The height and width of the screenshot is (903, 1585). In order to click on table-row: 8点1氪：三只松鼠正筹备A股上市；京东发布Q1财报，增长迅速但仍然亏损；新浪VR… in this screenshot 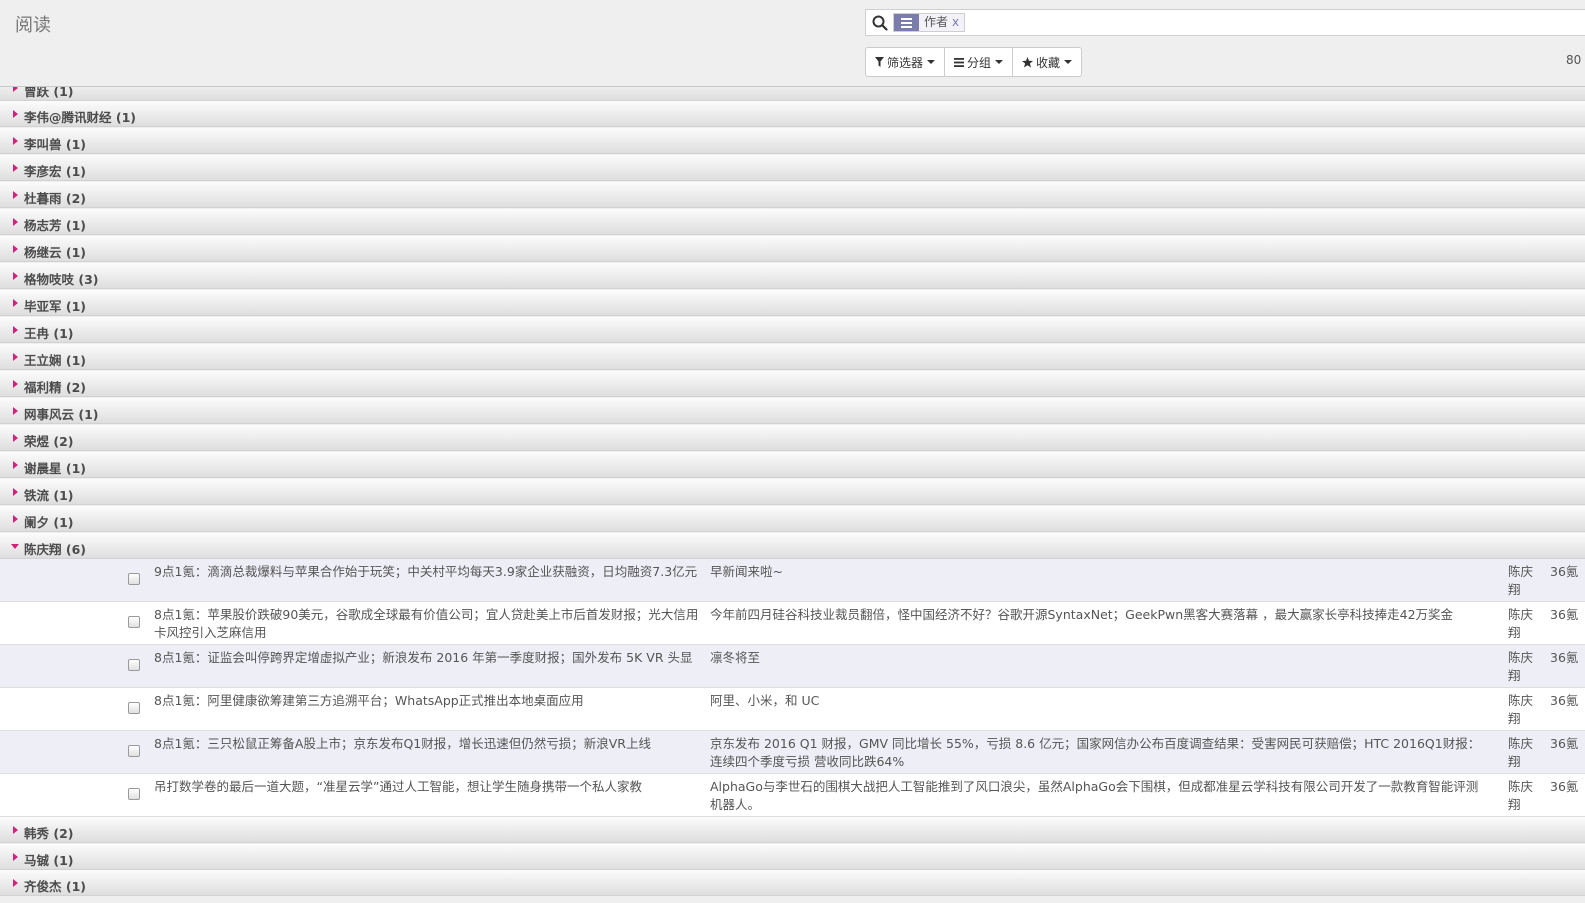, I will do `click(792, 752)`.